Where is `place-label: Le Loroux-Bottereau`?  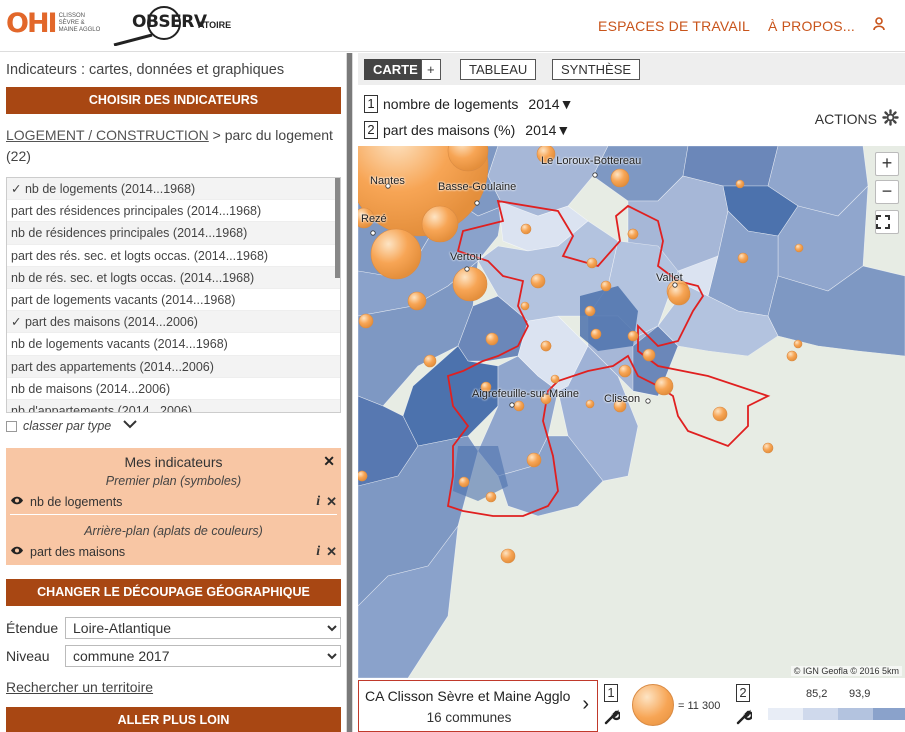
place-label: Le Loroux-Bottereau is located at coordinates (591, 161).